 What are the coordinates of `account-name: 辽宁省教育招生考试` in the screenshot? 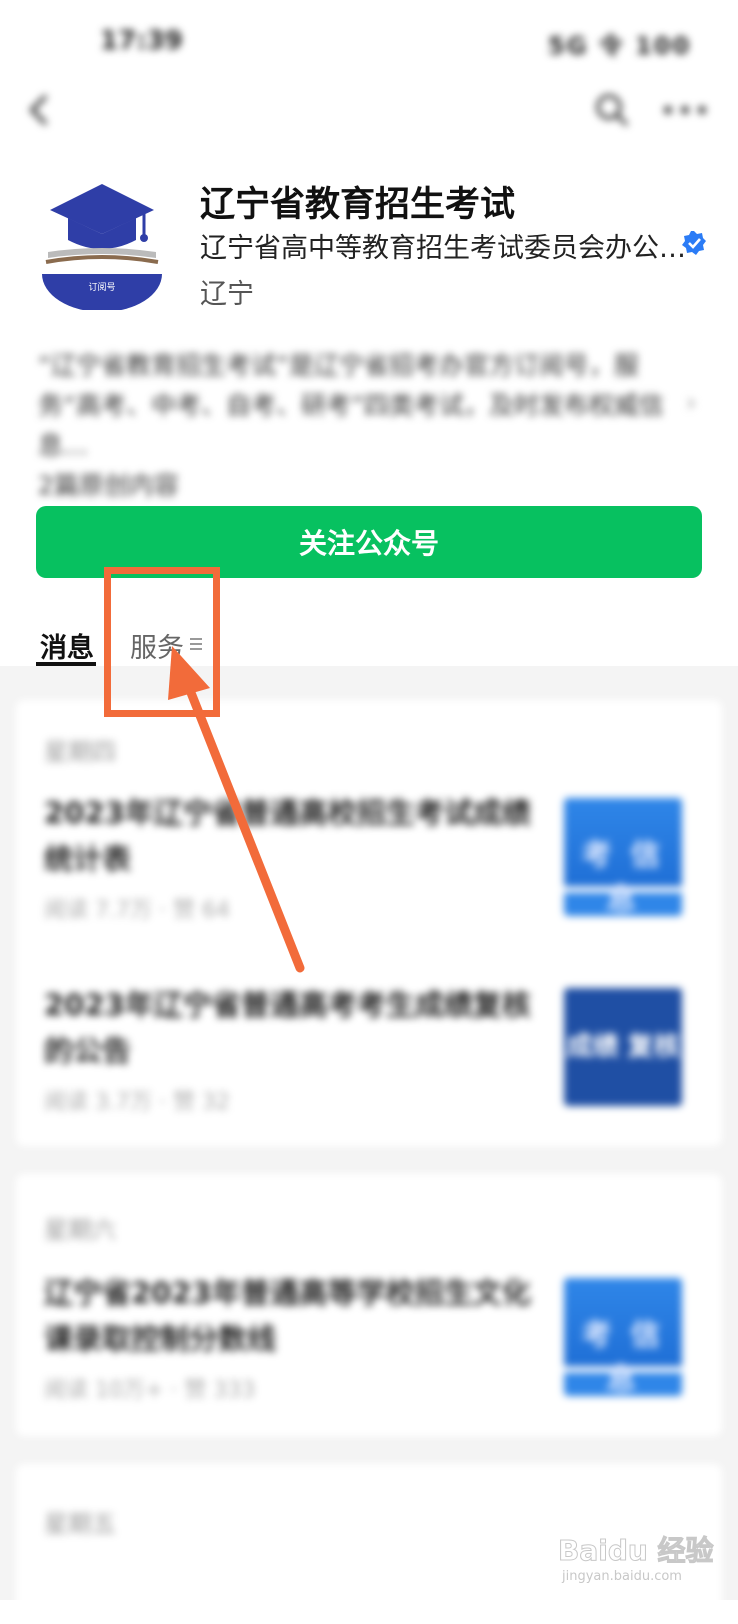 It's located at (358, 205).